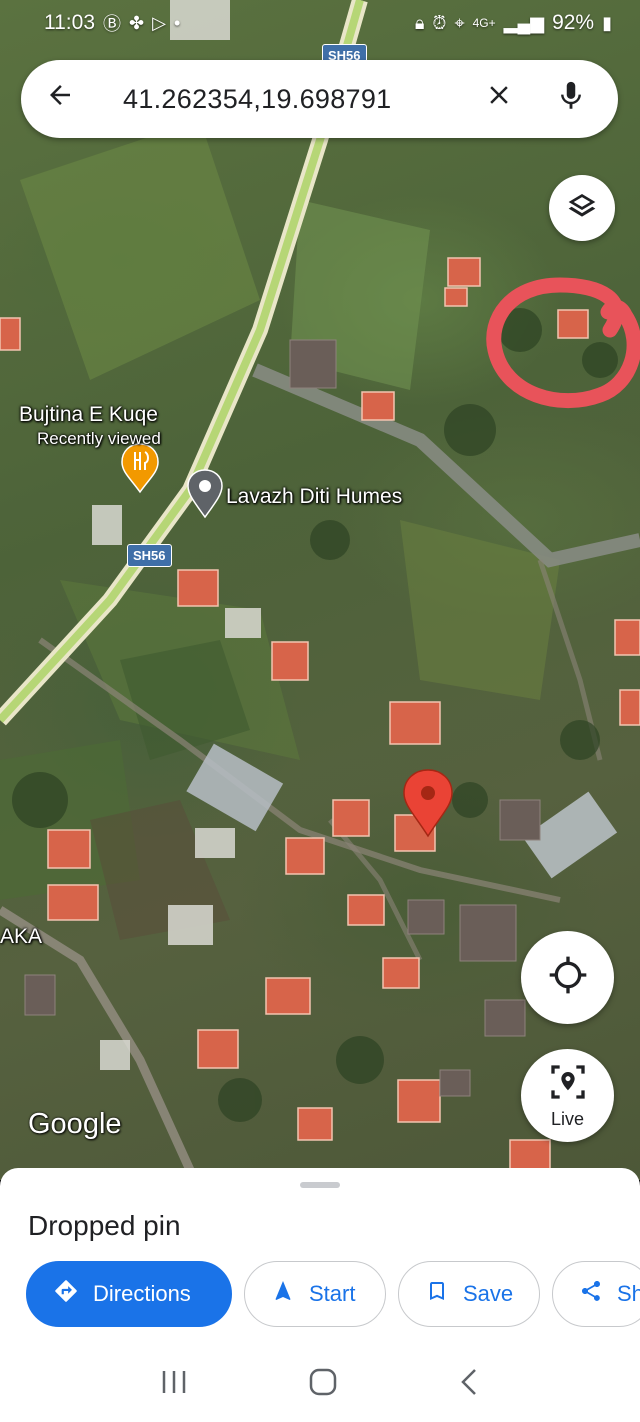 The image size is (640, 1422). I want to click on restaurant-pin-icon, so click(140, 468).